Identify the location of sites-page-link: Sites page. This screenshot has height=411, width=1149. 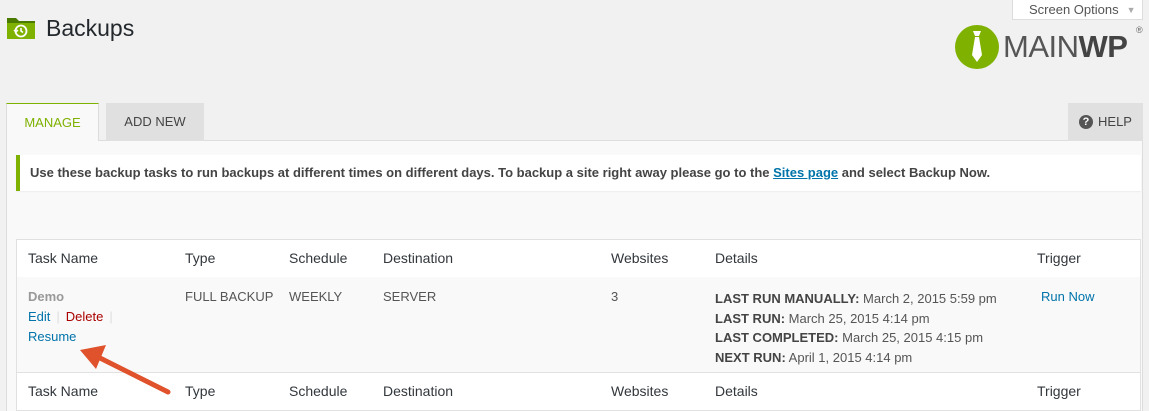
(805, 172).